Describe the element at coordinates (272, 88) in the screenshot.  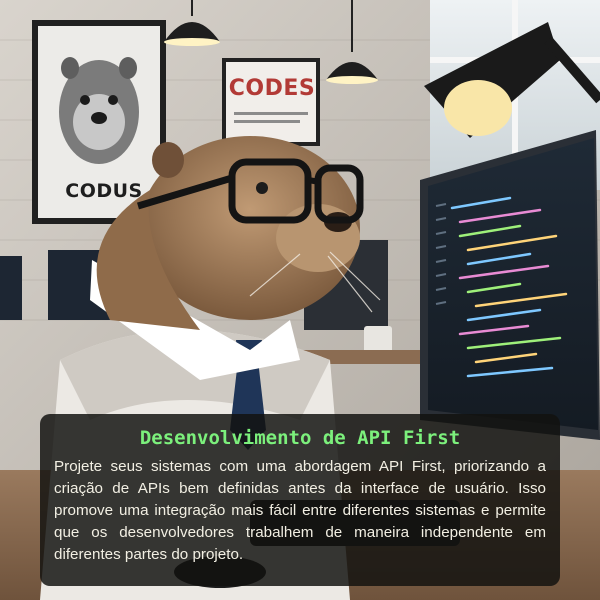
I see `right-poster-label: CODES` at that location.